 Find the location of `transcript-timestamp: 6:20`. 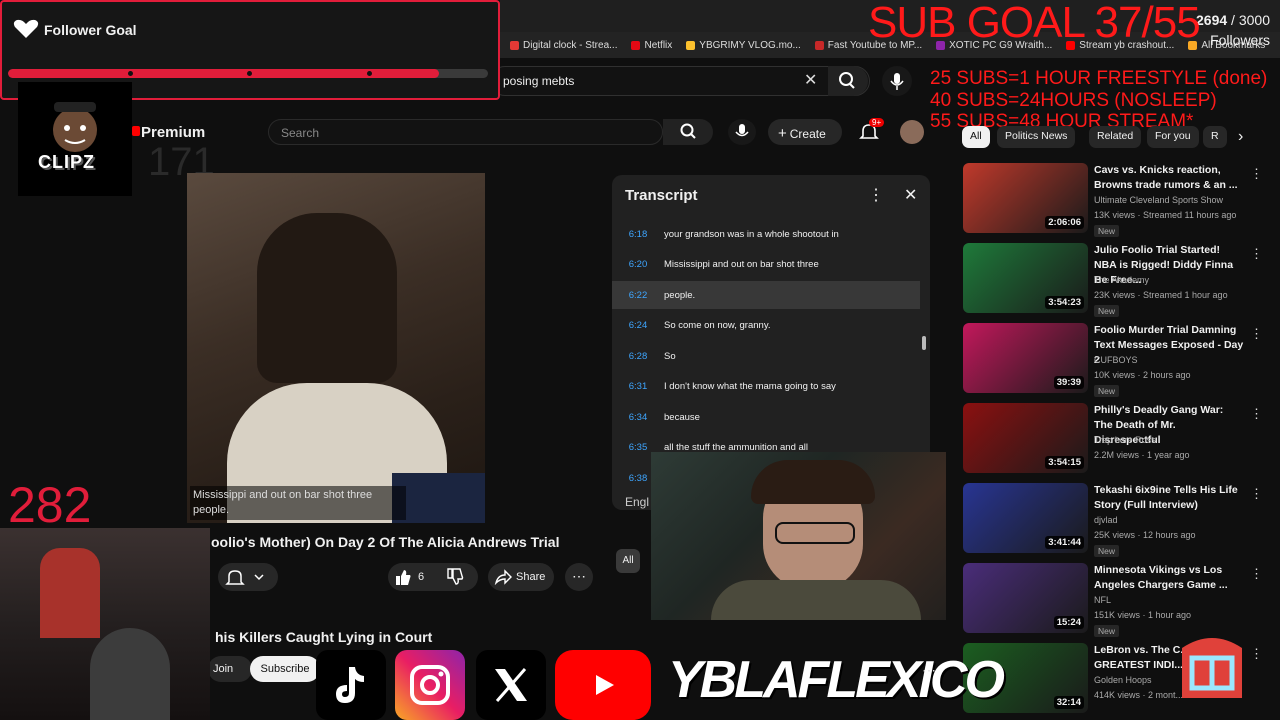

transcript-timestamp: 6:20 is located at coordinates (638, 264).